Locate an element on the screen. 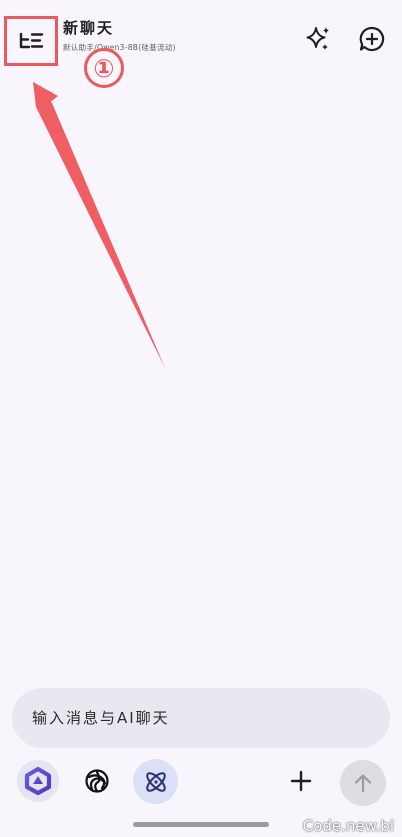 The width and height of the screenshot is (402, 837). annotation-number: ① is located at coordinates (104, 68).